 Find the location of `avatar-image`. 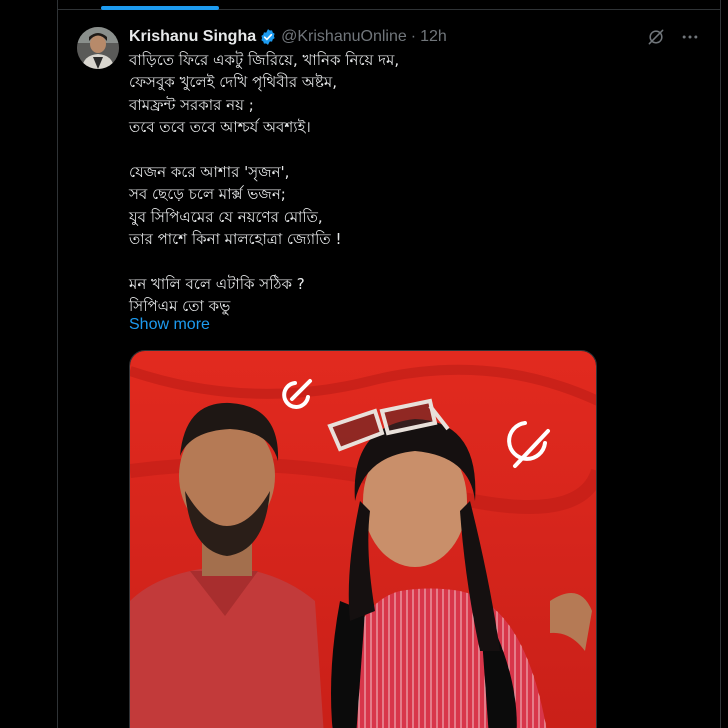

avatar-image is located at coordinates (98, 48).